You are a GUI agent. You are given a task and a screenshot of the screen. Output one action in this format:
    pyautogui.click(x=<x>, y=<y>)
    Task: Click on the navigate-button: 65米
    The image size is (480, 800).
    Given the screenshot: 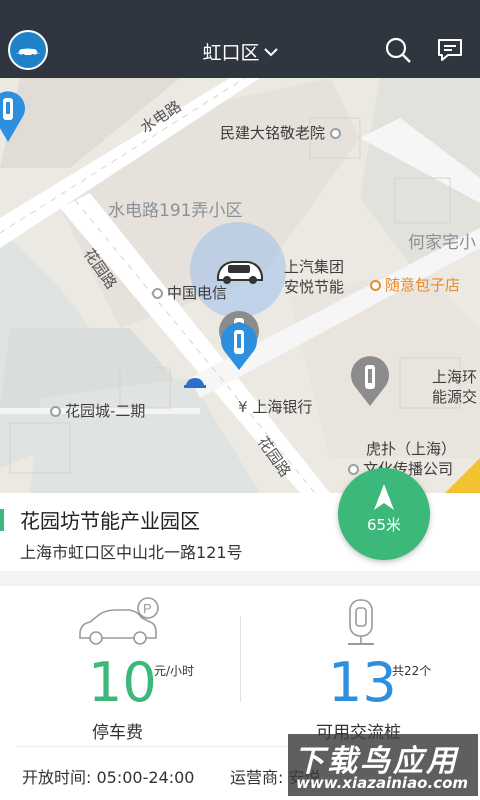 What is the action you would take?
    pyautogui.click(x=384, y=514)
    